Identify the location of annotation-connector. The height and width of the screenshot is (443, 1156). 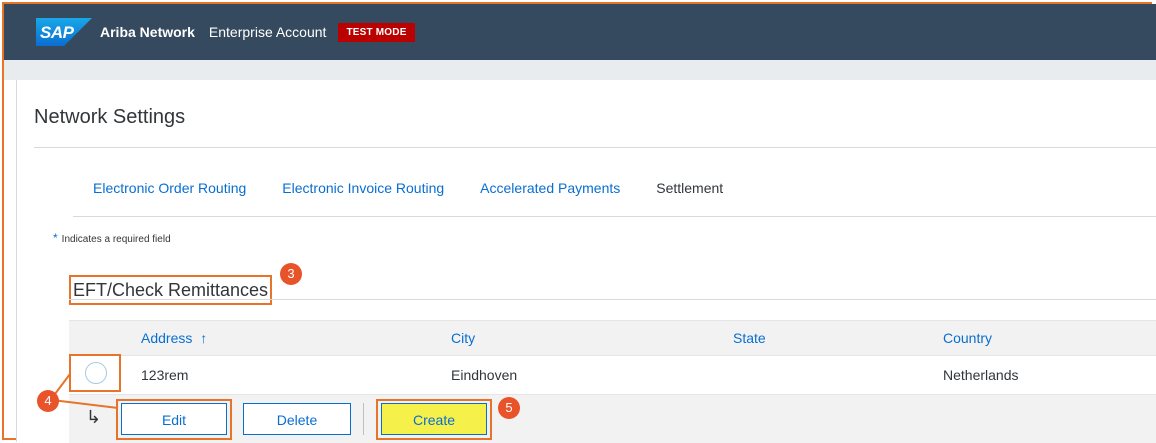
(85, 391).